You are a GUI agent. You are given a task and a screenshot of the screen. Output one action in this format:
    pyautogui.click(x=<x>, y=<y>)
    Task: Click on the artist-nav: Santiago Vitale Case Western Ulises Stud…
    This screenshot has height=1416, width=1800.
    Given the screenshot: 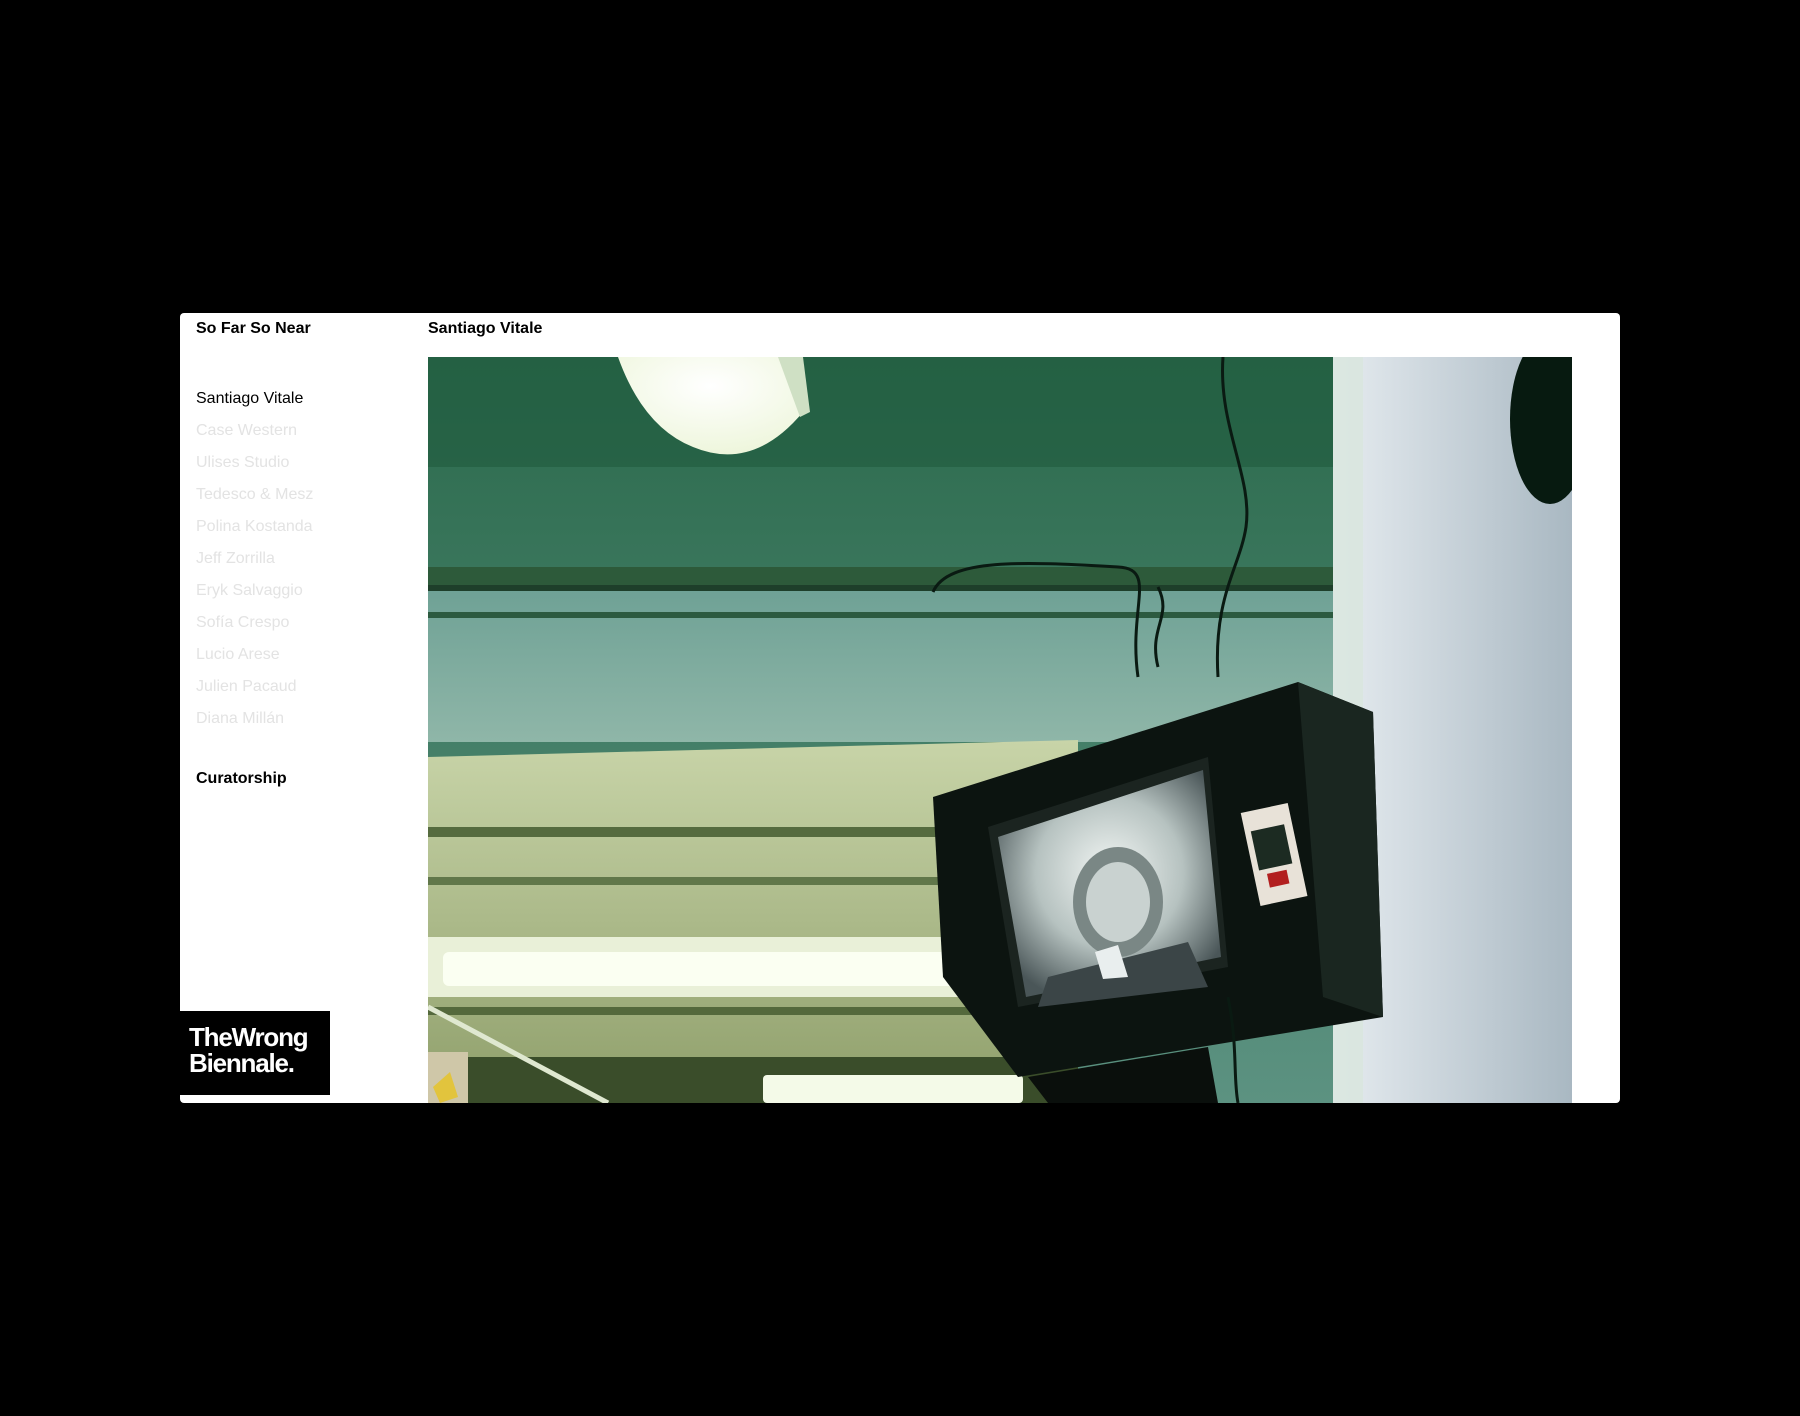 What is the action you would take?
    pyautogui.click(x=254, y=559)
    